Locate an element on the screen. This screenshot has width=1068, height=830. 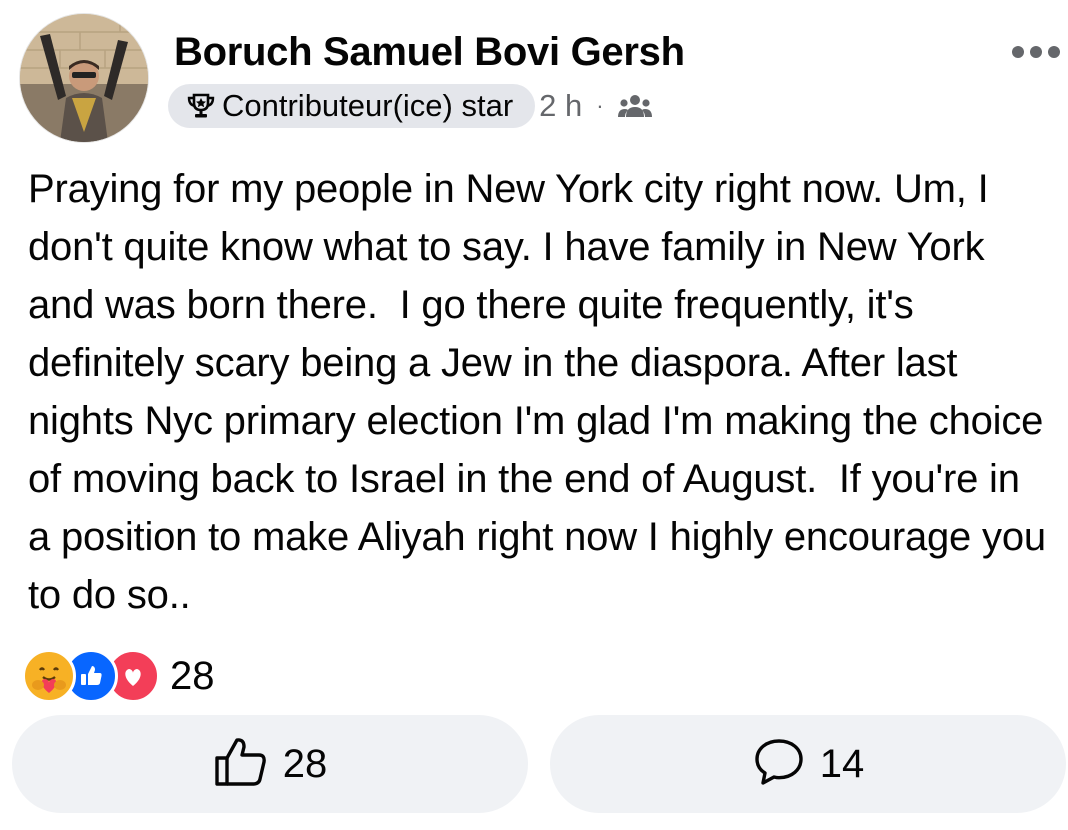
comment-count: 14 is located at coordinates (842, 763).